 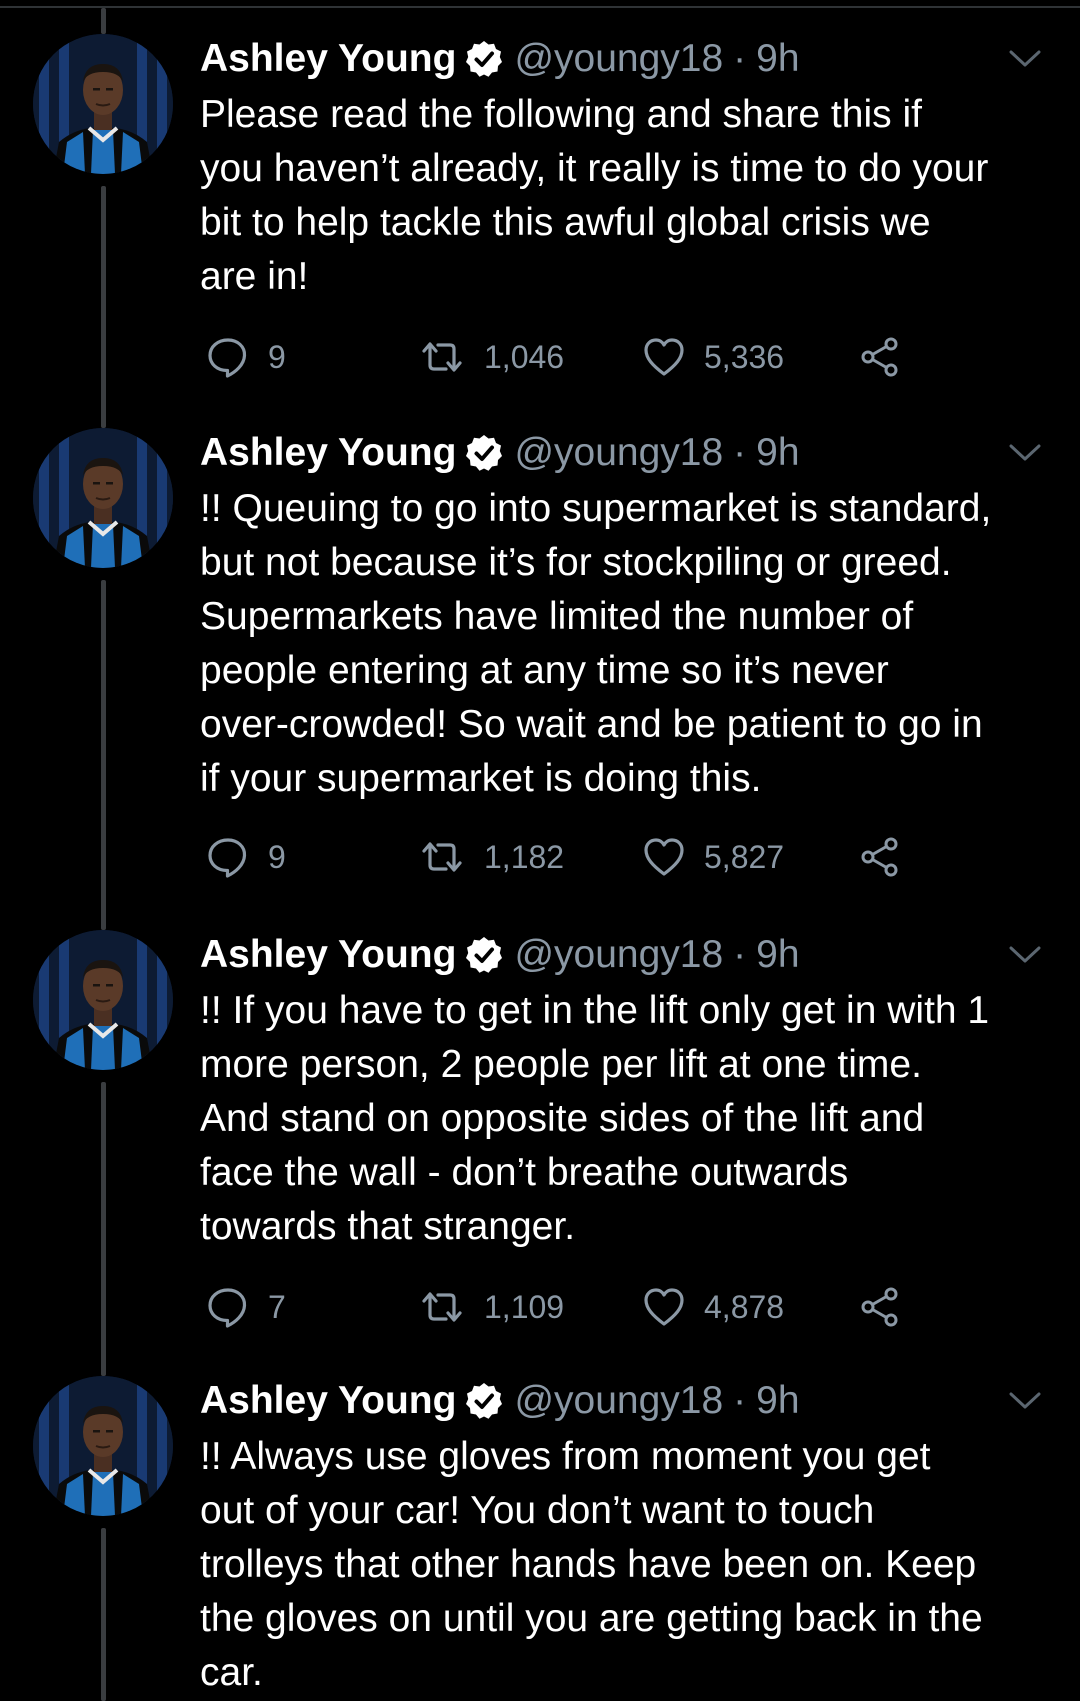 I want to click on like-button: 5,336, so click(x=713, y=357).